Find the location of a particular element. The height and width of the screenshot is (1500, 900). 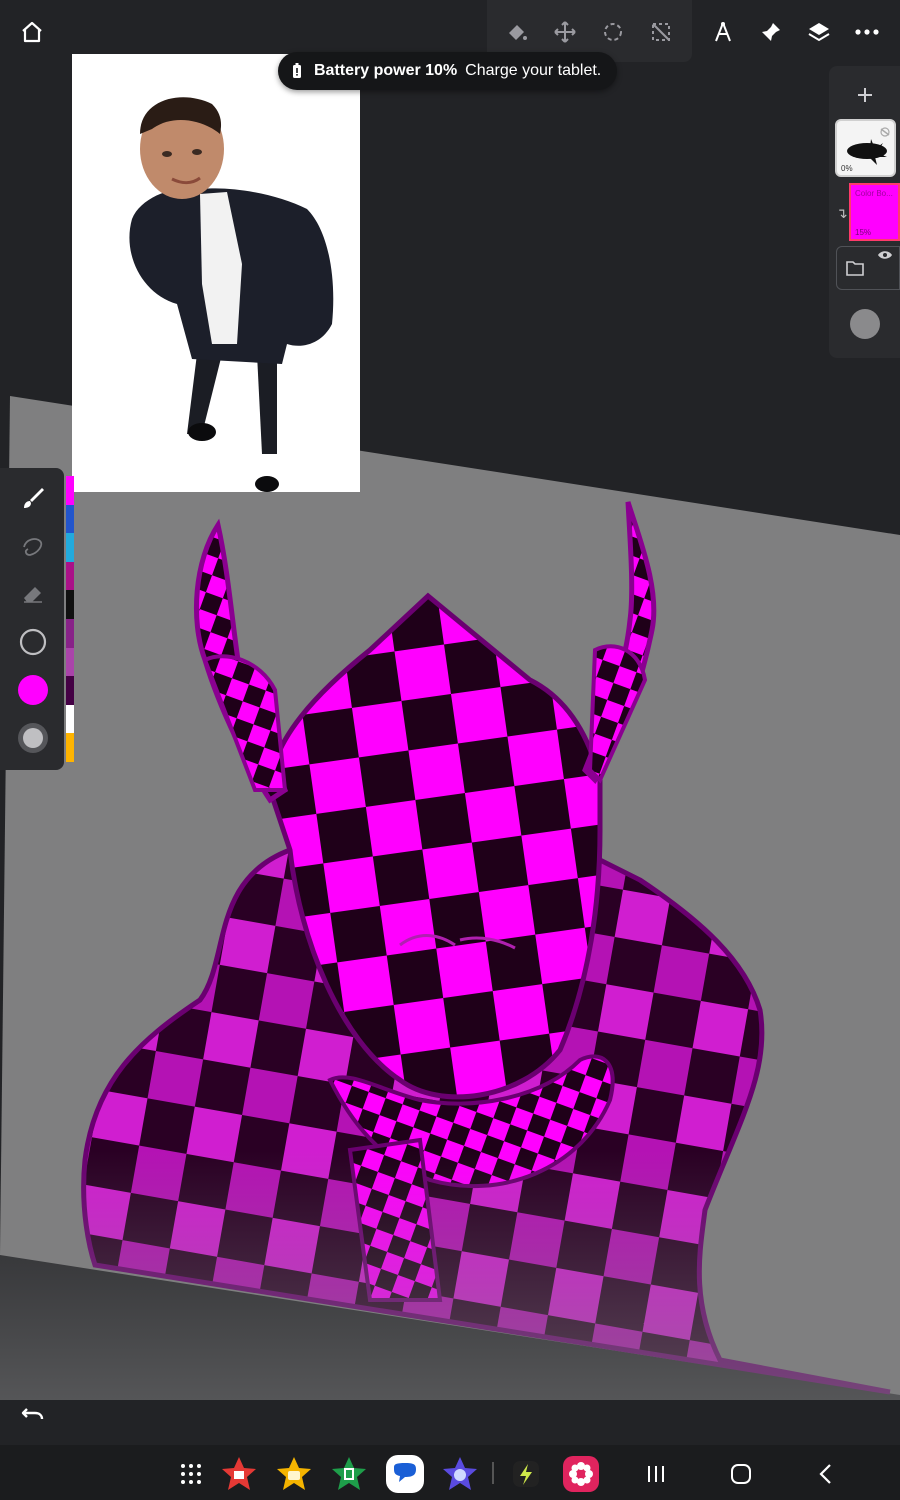

back-button is located at coordinates (826, 1474).